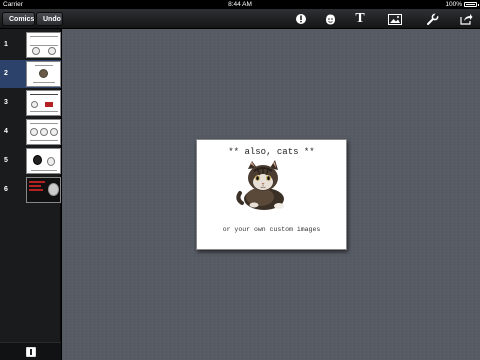 Image resolution: width=480 pixels, height=360 pixels. Describe the element at coordinates (271, 152) in the screenshot. I see `panel-caption-top: ** also, cats **` at that location.